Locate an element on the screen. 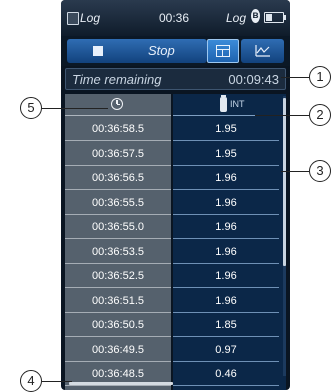 This screenshot has height=392, width=331. stop-button: Stop is located at coordinates (137, 51).